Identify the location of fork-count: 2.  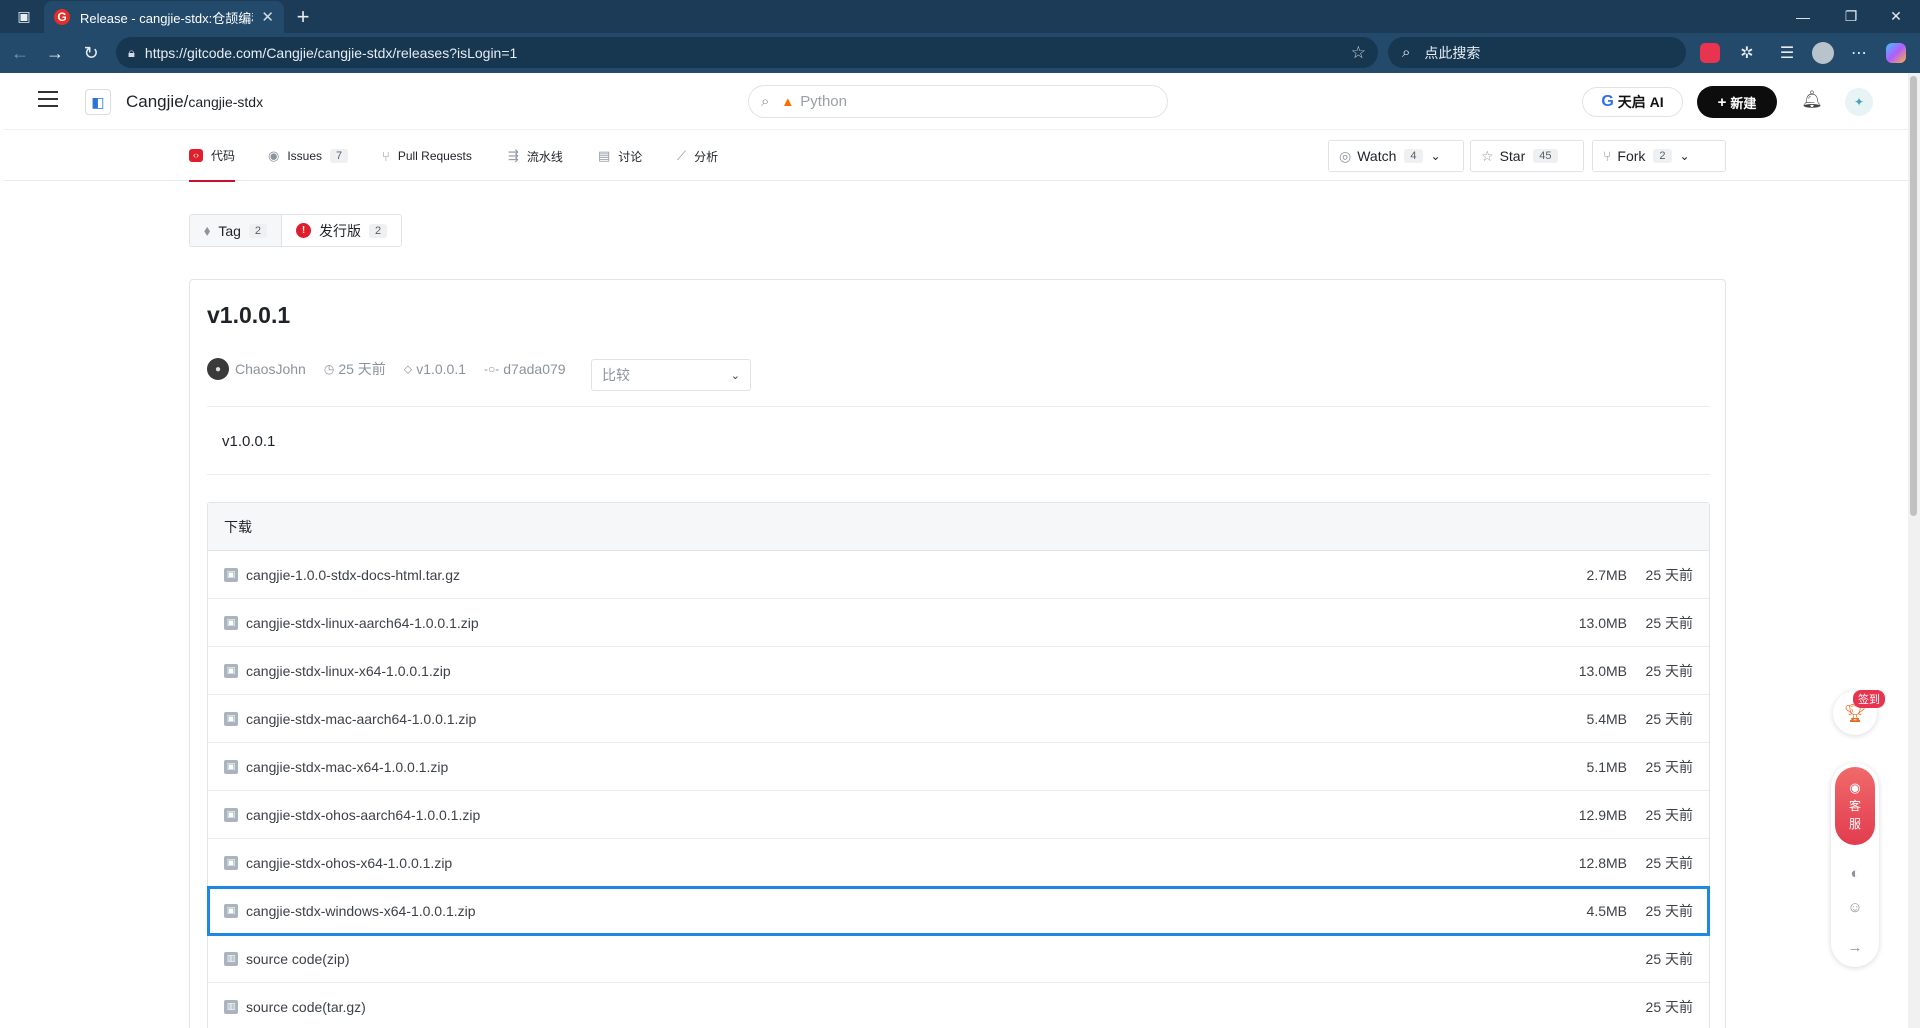
(1662, 156).